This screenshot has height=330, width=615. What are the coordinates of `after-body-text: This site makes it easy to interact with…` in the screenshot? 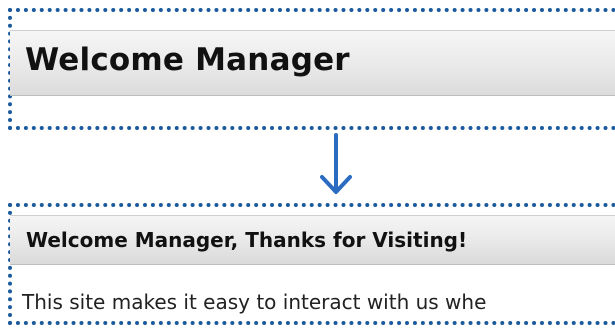 It's located at (254, 302).